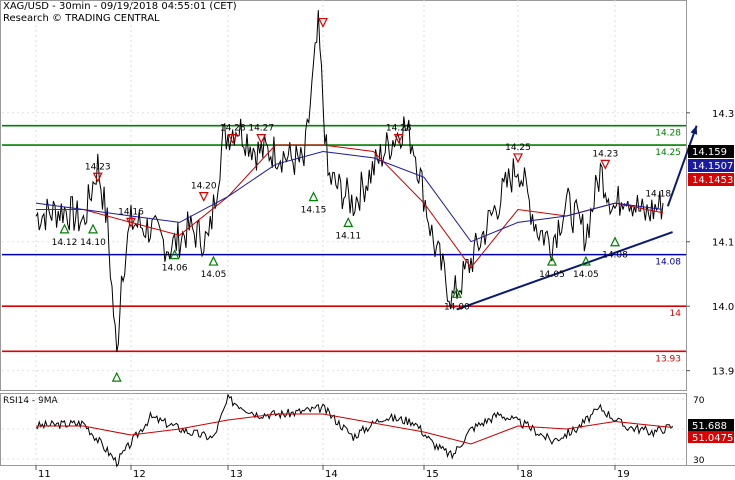  What do you see at coordinates (723, 243) in the screenshot?
I see `y-tick-label: 14.1` at bounding box center [723, 243].